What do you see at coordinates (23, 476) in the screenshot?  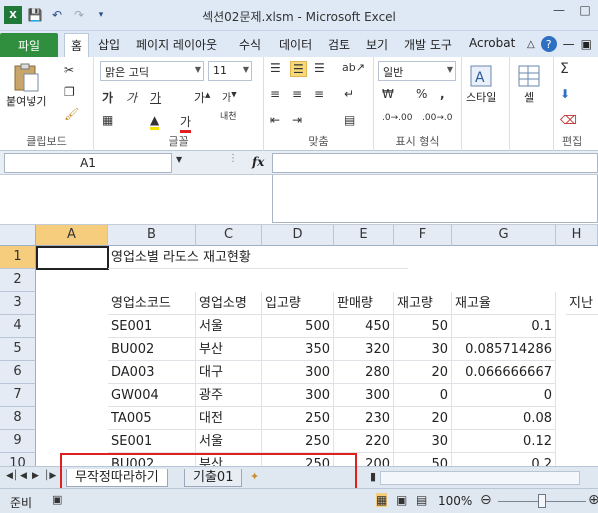 I see `prev-sheet-icon: ◀` at bounding box center [23, 476].